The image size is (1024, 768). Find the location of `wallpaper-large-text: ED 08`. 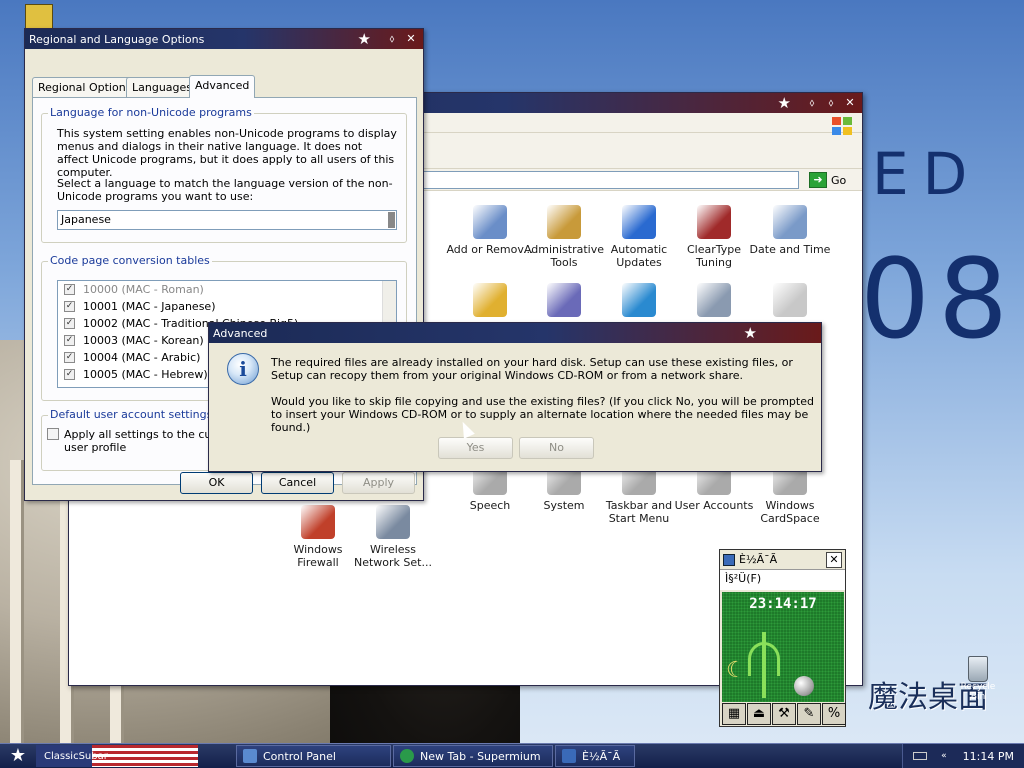

wallpaper-large-text: ED 08 is located at coordinates (935, 255).